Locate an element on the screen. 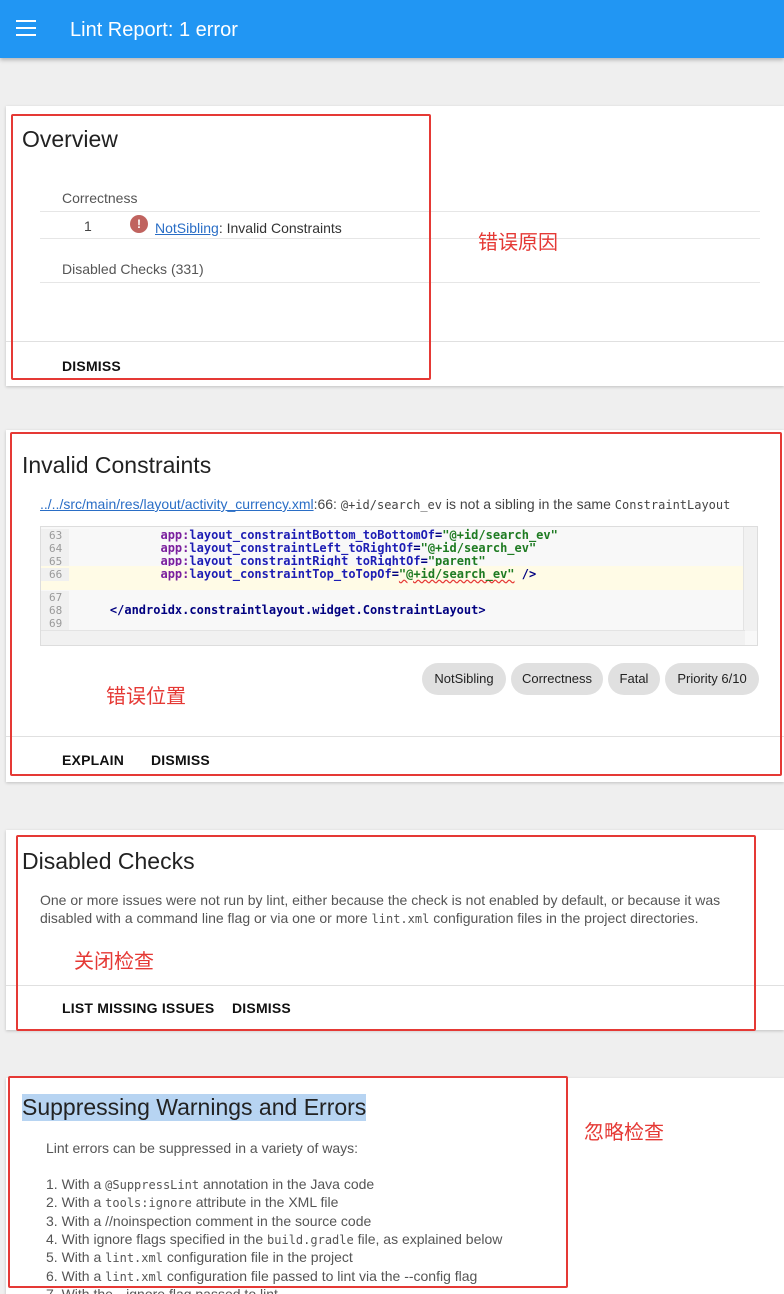 The image size is (784, 1294). code-line: 69 is located at coordinates (393, 623).